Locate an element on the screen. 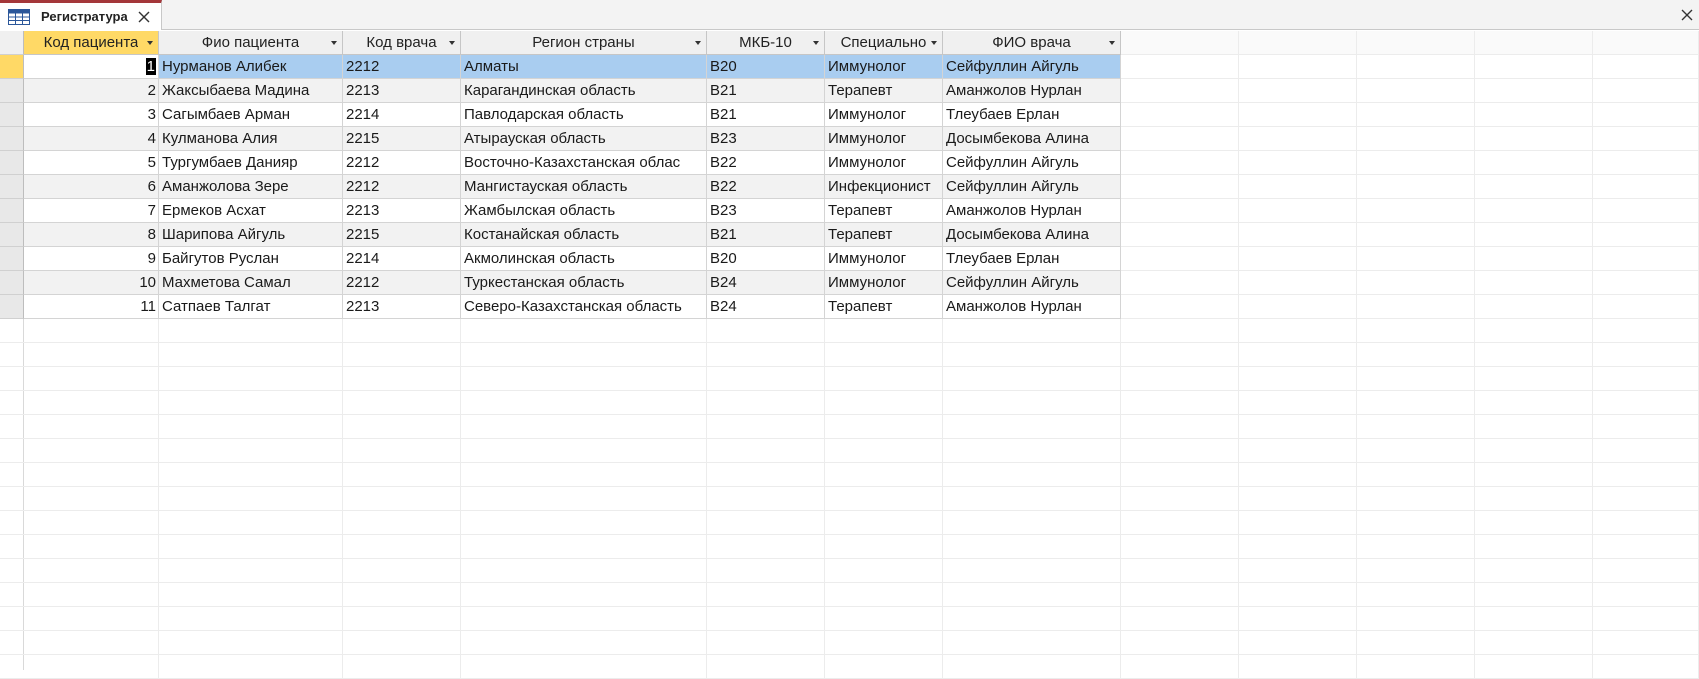  table-cell: 2 is located at coordinates (91, 91).